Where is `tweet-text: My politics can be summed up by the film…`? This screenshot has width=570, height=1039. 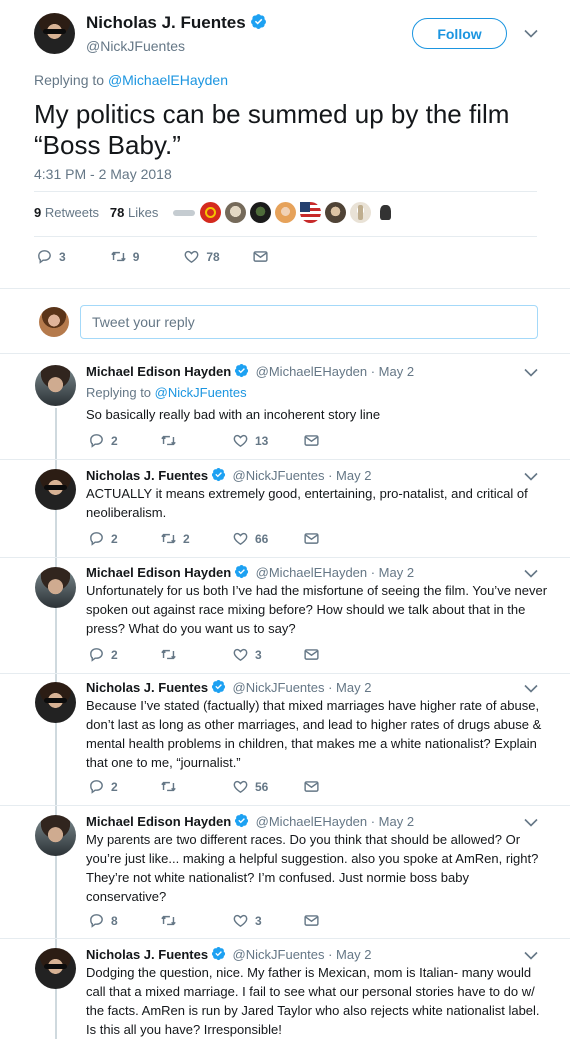
tweet-text: My politics can be summed up by the film… is located at coordinates (271, 130).